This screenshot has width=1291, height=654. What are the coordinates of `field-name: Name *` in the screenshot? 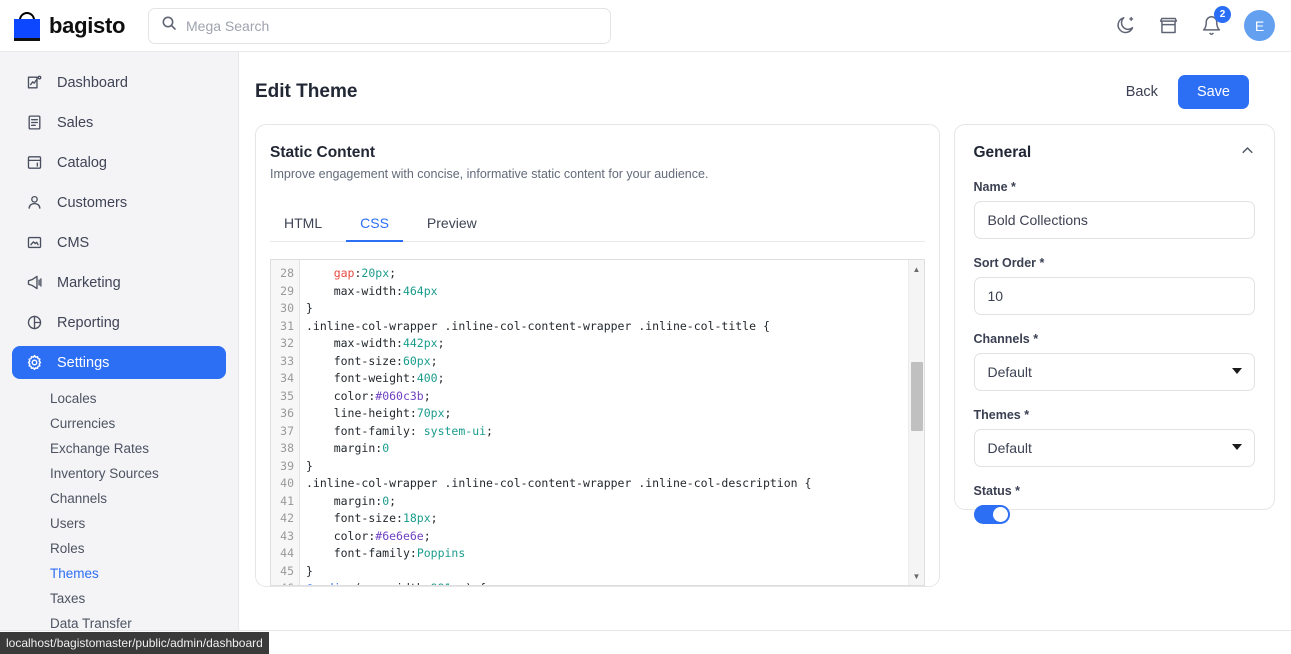 It's located at (1114, 209).